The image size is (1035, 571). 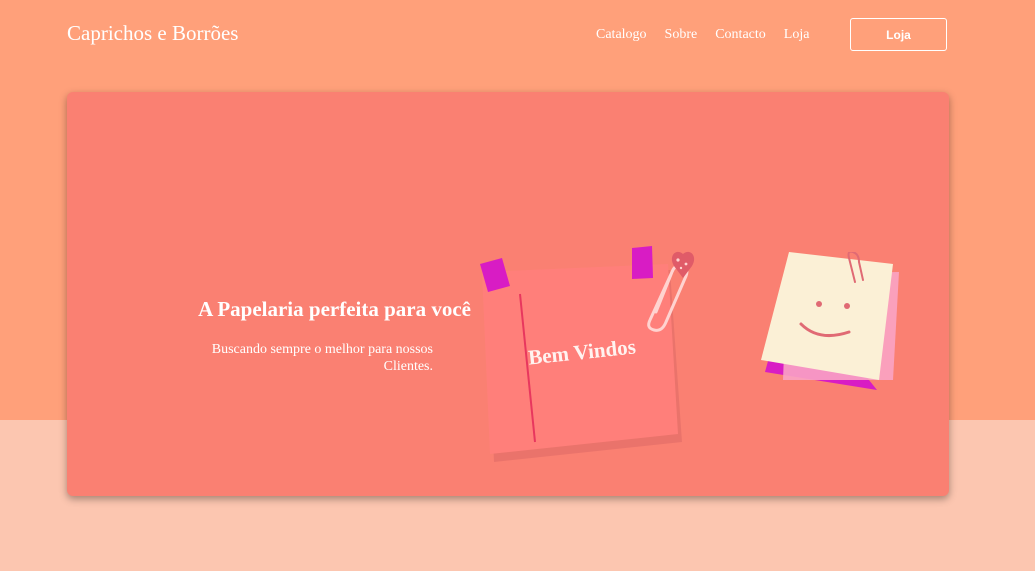 What do you see at coordinates (740, 35) in the screenshot?
I see `nav-link-contacto: Contacto` at bounding box center [740, 35].